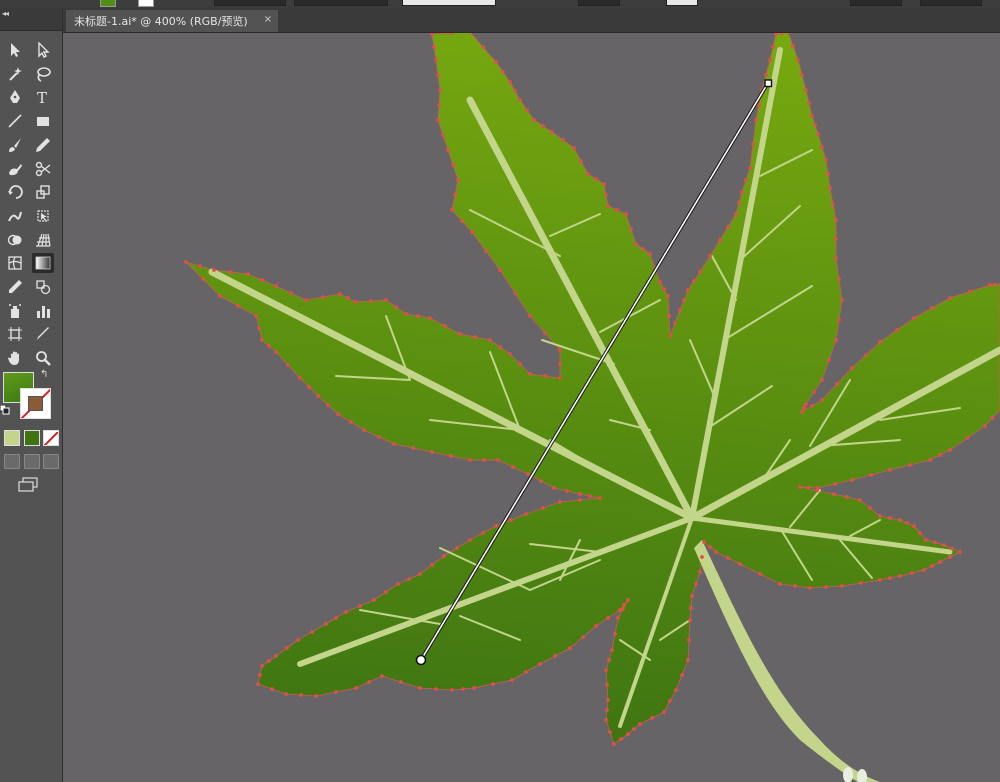  What do you see at coordinates (43, 334) in the screenshot?
I see `slice-tool-button` at bounding box center [43, 334].